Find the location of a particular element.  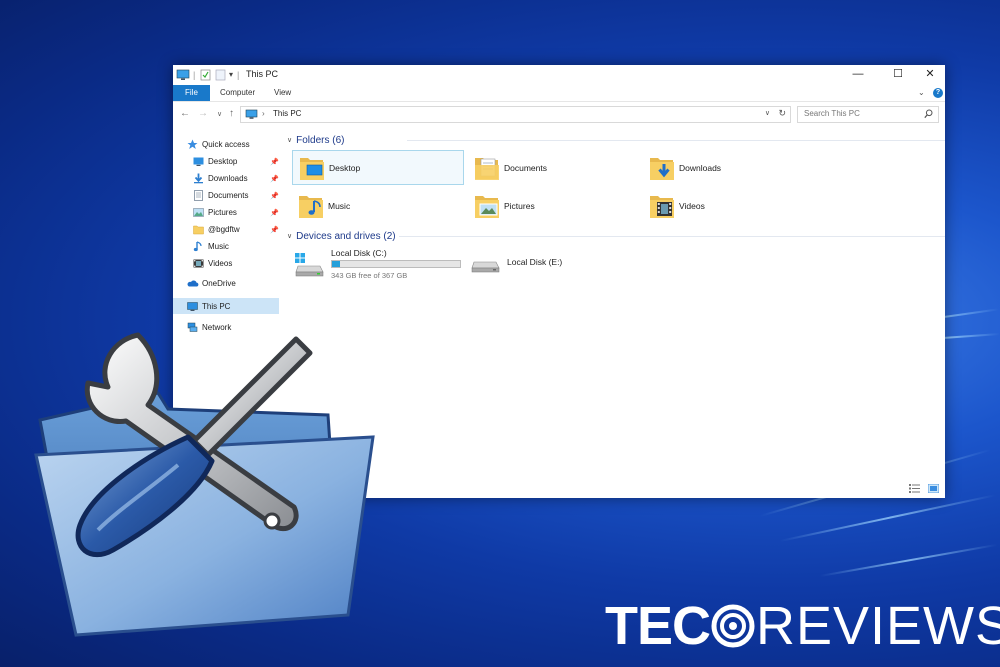

minimize-button: — is located at coordinates (858, 74).